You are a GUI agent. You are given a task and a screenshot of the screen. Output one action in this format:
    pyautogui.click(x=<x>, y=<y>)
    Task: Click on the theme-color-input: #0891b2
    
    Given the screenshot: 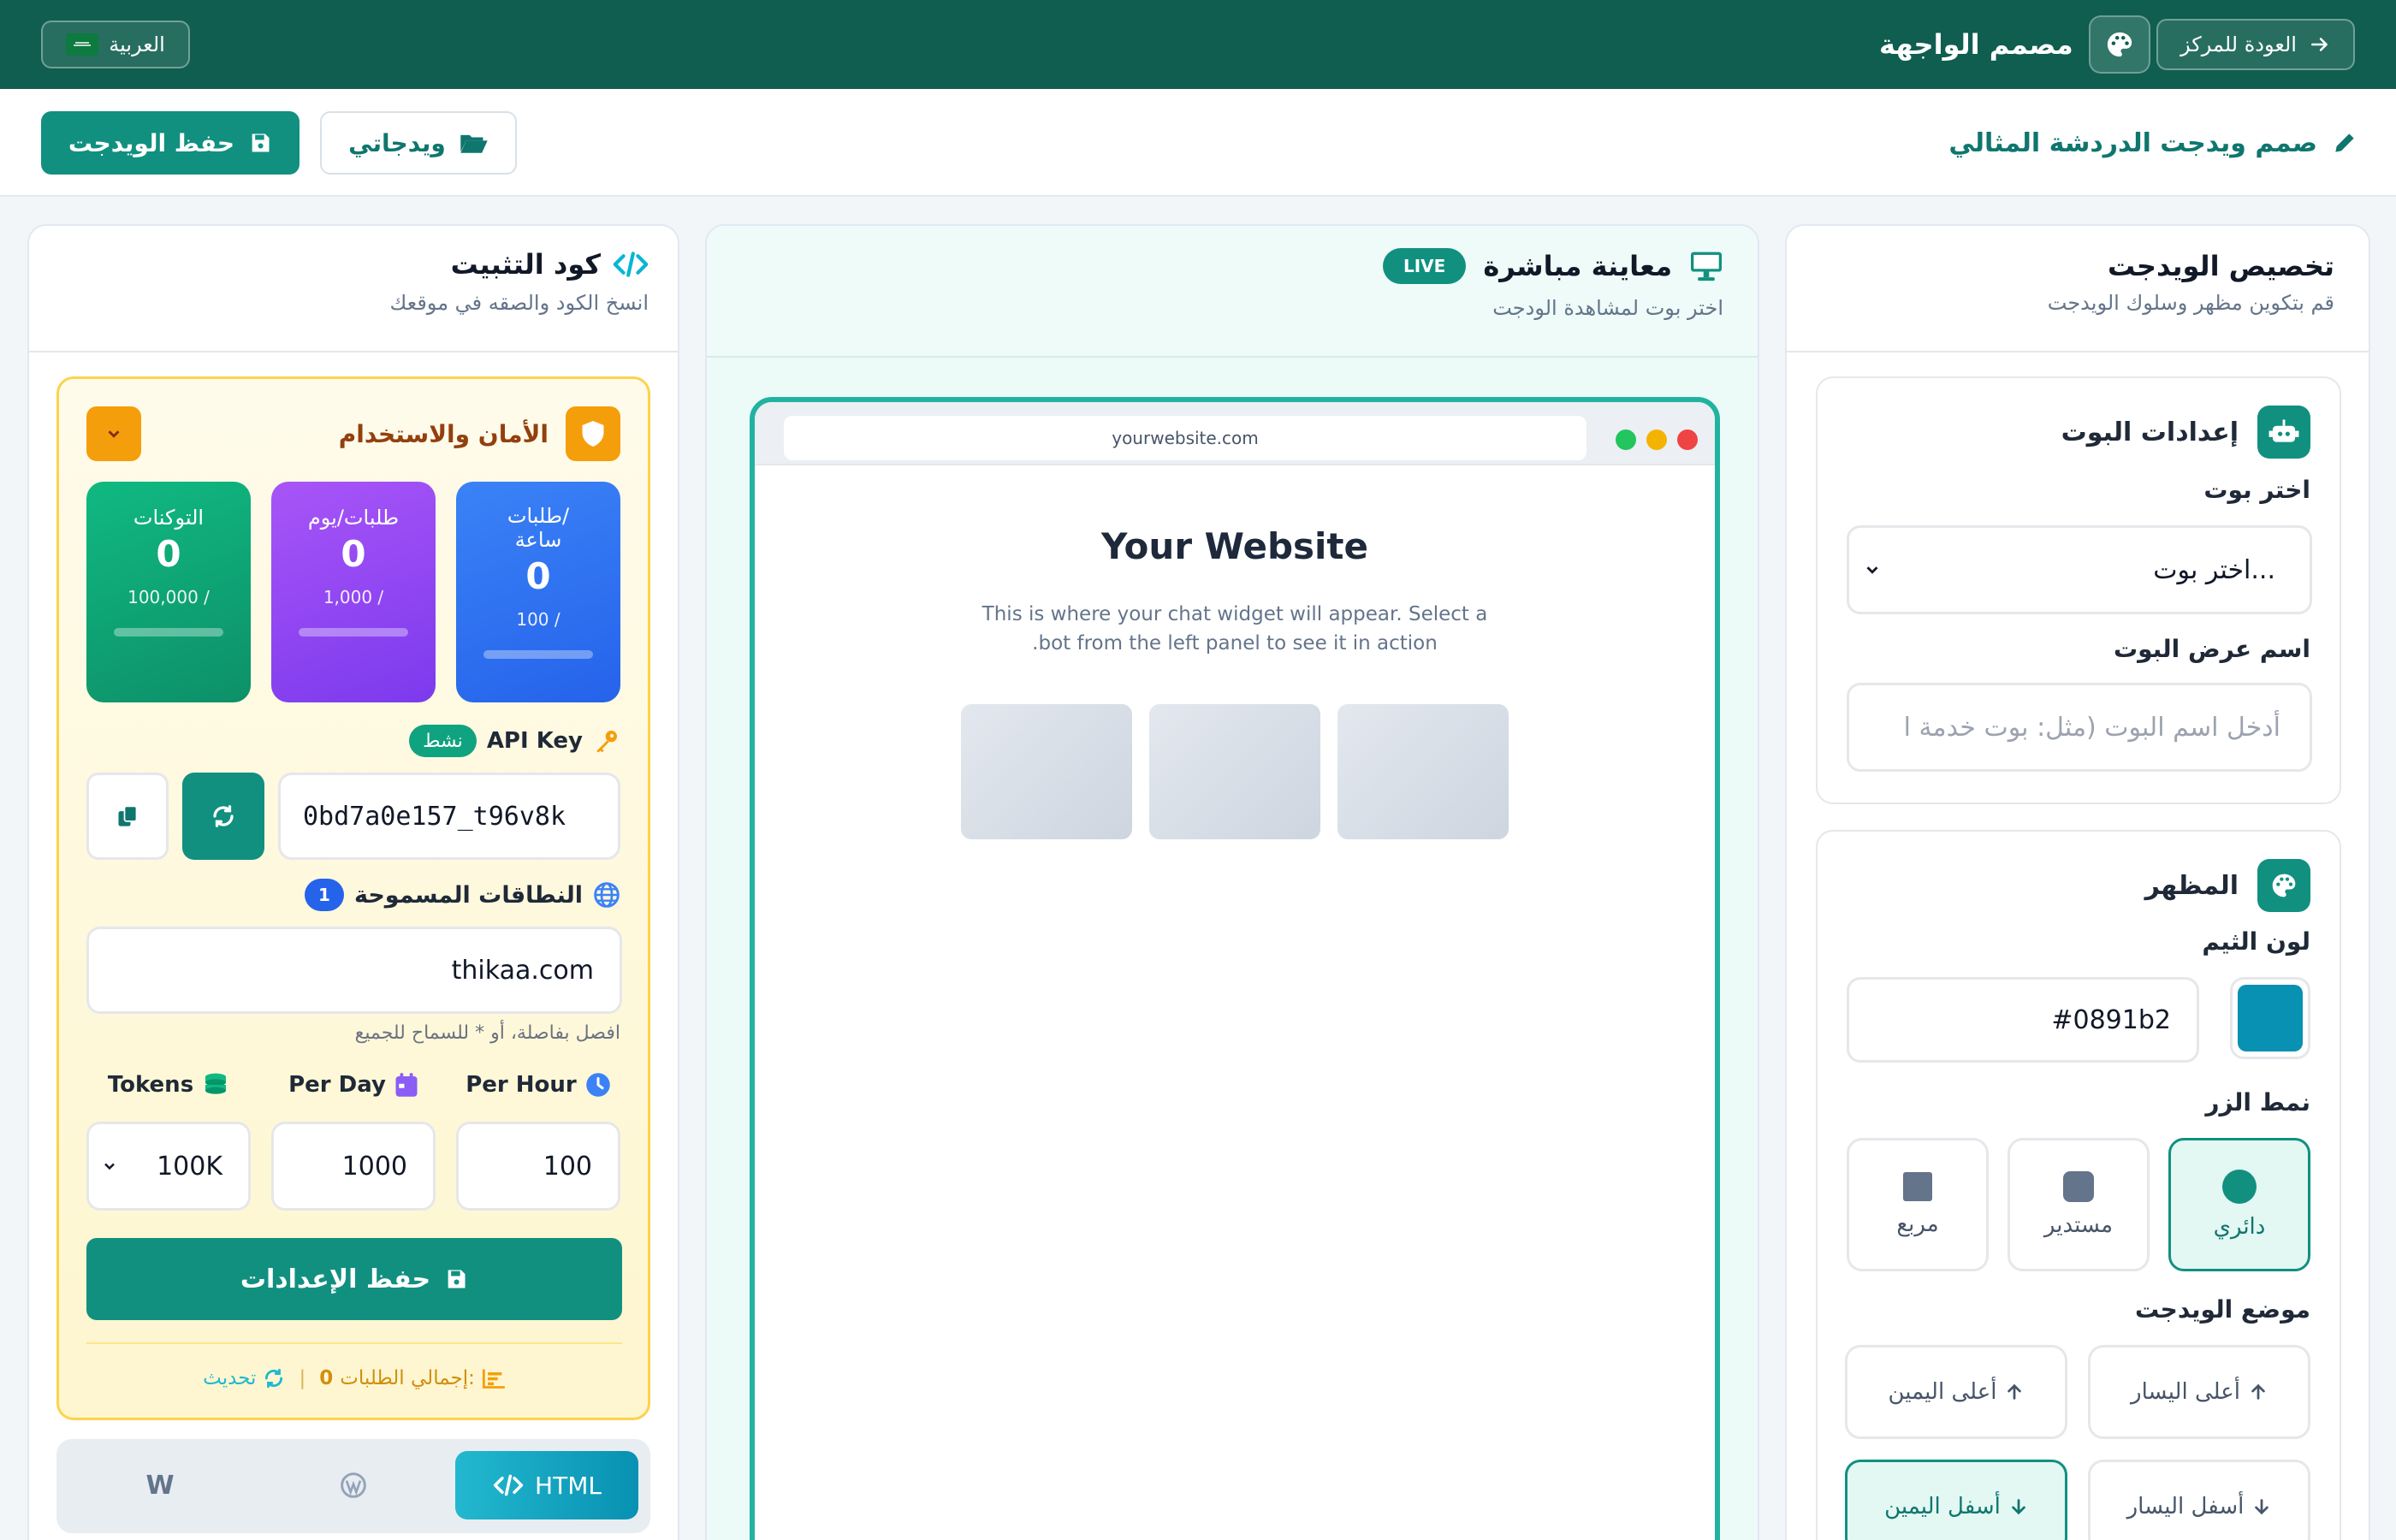 What is the action you would take?
    pyautogui.click(x=2023, y=1020)
    